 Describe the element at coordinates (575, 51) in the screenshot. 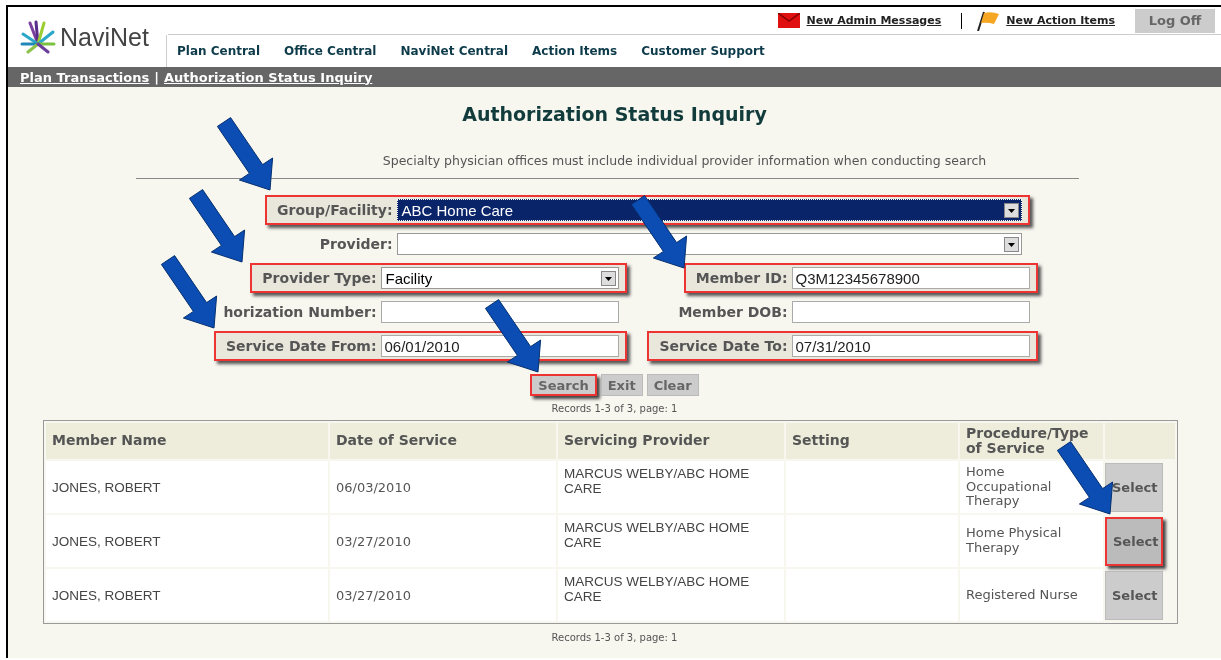

I see `nav-tab: Action Items` at that location.